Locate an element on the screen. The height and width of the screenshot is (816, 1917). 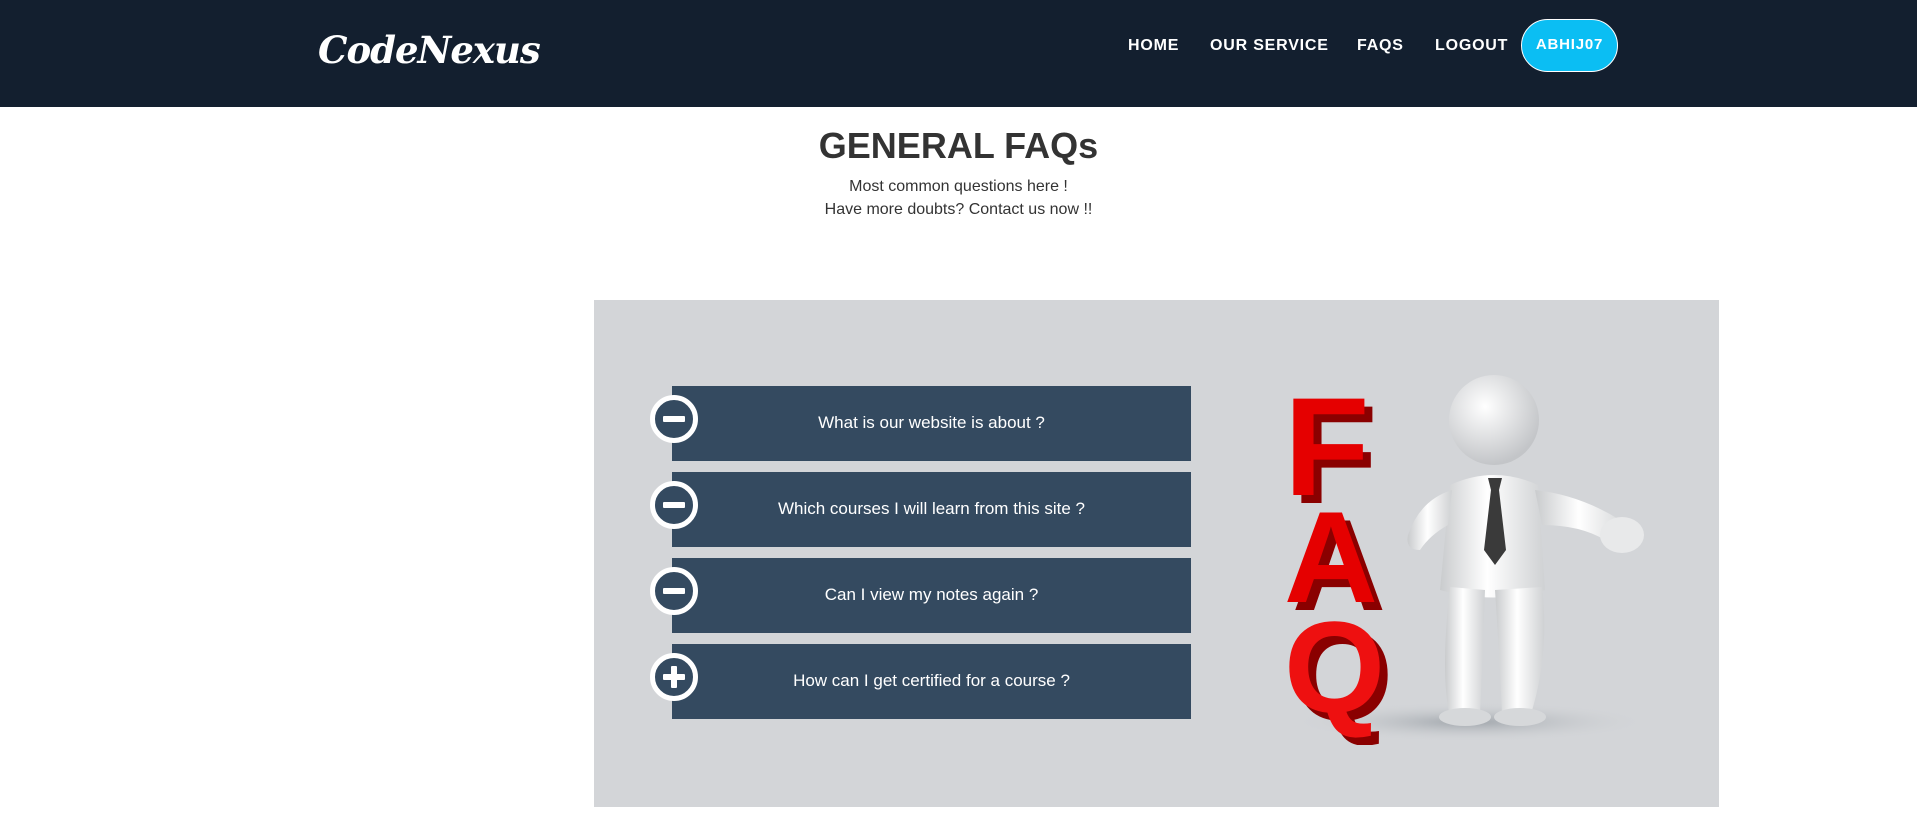
faq-question-4: How can I get certified for a course ? is located at coordinates (931, 681).